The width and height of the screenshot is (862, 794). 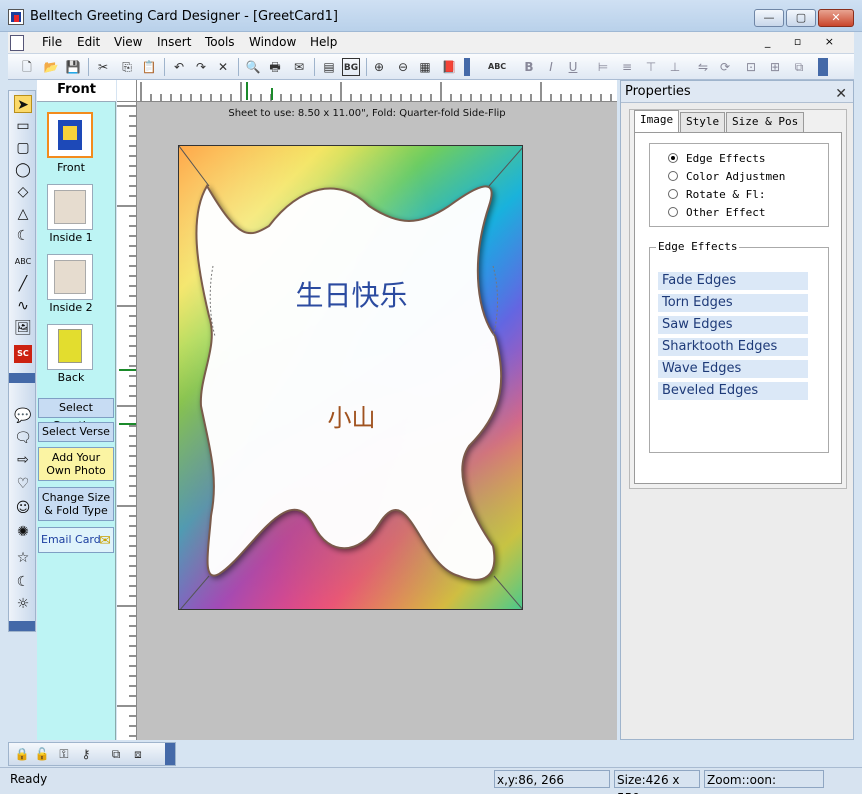 I want to click on unlock-all-icon: ⚷, so click(x=86, y=754).